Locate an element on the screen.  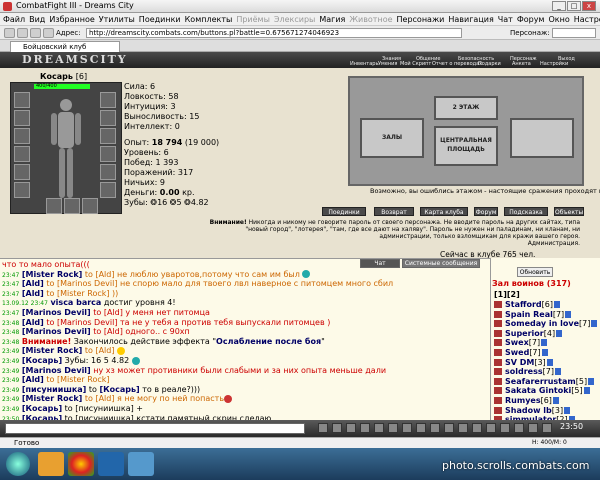
taskbar-combats-icon is located at coordinates (141, 464).